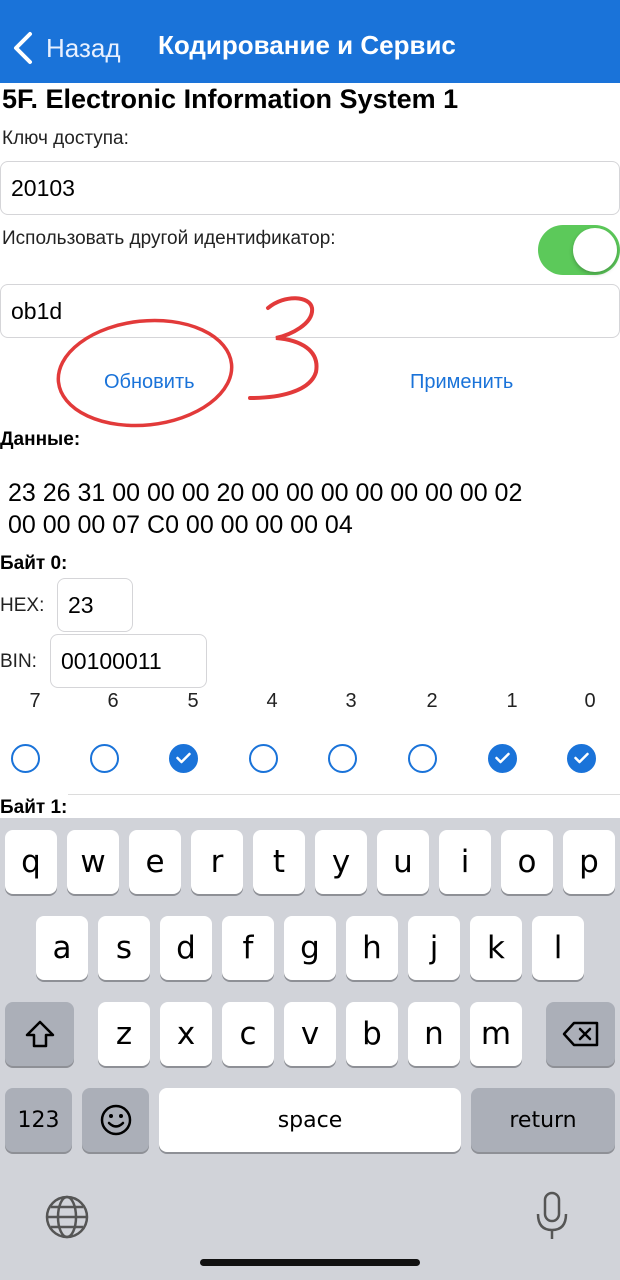 The image size is (620, 1280). I want to click on bit-number: 6, so click(113, 701).